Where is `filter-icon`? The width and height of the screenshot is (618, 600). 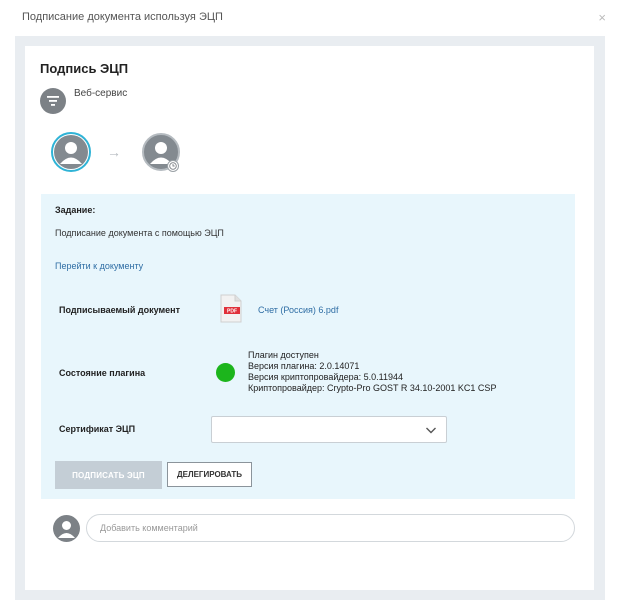
filter-icon is located at coordinates (53, 101).